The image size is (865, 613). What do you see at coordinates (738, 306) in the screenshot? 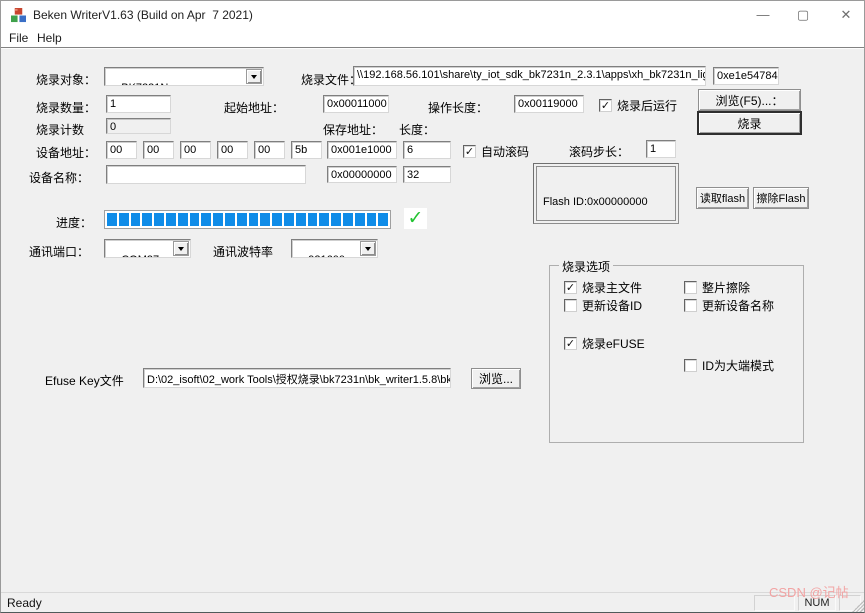
I see `checkbox-label: 更新设备名称` at bounding box center [738, 306].